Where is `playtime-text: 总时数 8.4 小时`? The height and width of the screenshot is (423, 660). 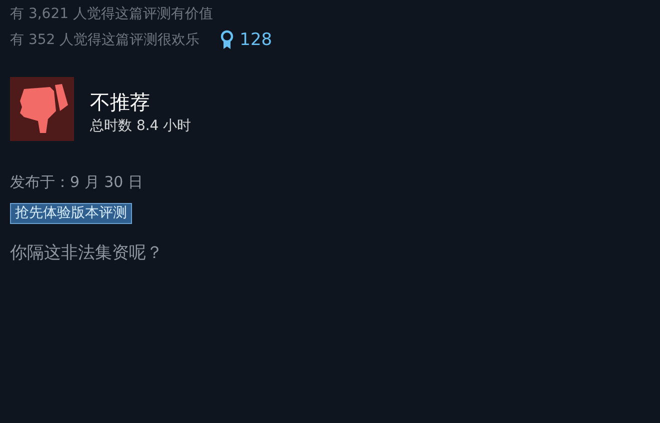
playtime-text: 总时数 8.4 小时 is located at coordinates (141, 126).